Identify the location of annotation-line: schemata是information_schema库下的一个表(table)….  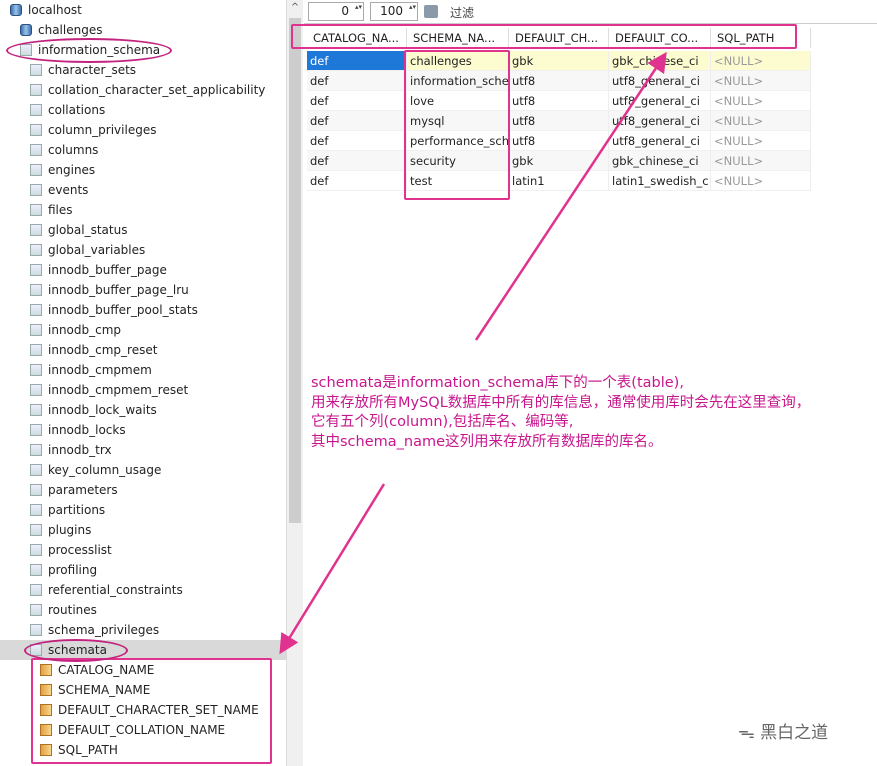
(497, 383).